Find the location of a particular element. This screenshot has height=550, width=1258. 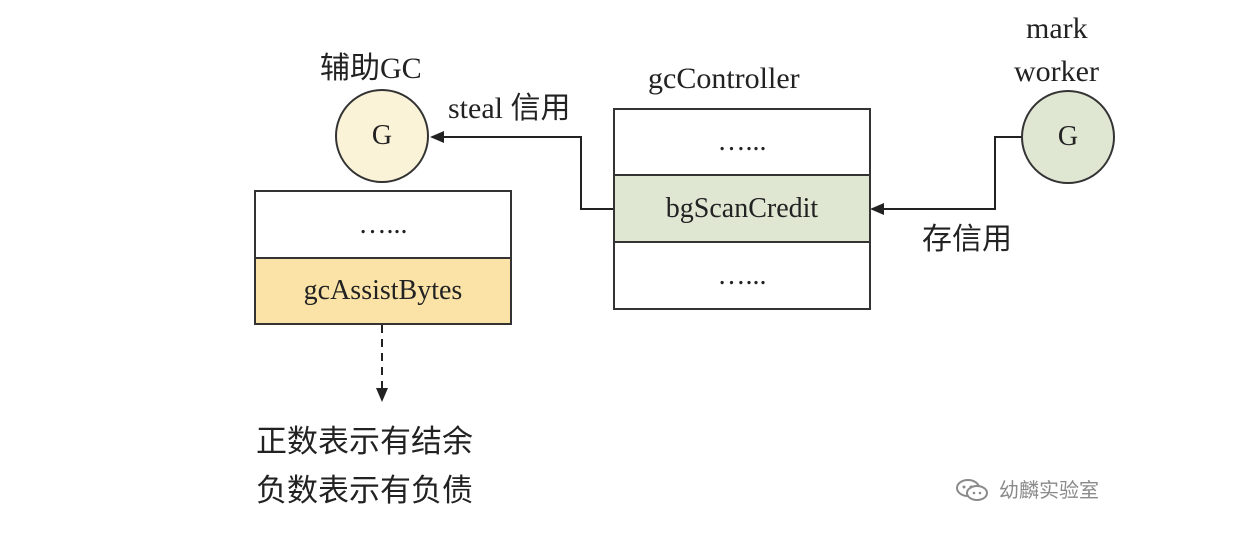

assist-gc-label: 辅助GC is located at coordinates (371, 68).